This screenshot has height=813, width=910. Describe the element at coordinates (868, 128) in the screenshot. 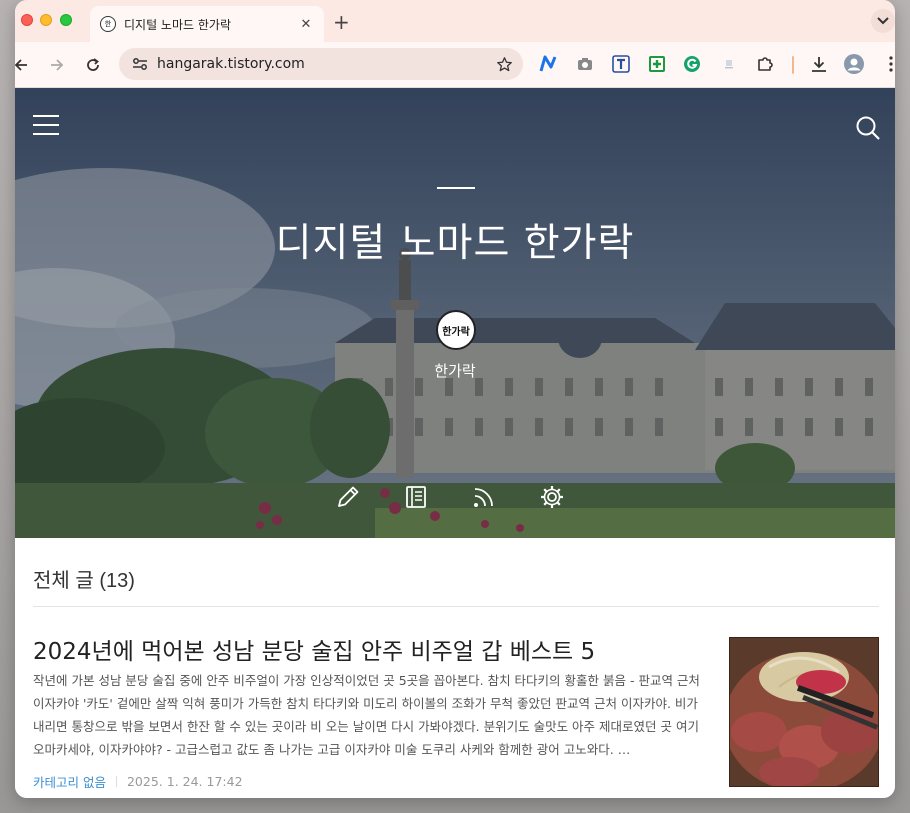

I see `search-icon` at that location.